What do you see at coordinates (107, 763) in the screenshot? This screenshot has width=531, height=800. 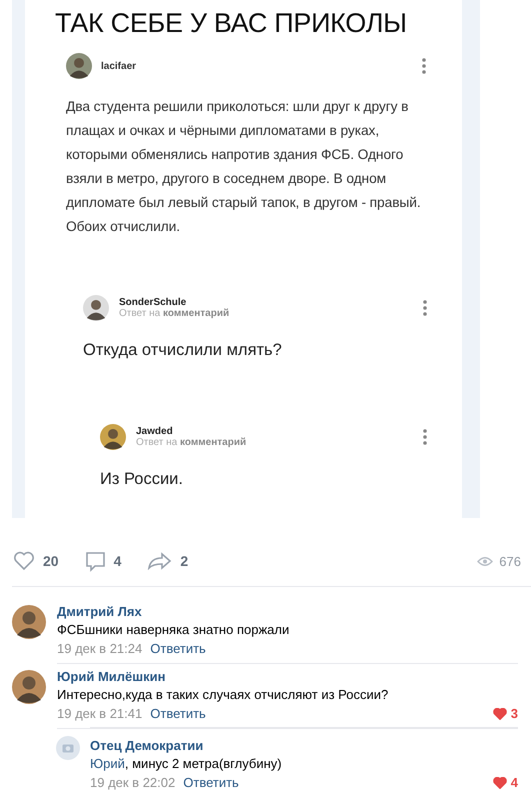 I see `mention-link: Юрий` at bounding box center [107, 763].